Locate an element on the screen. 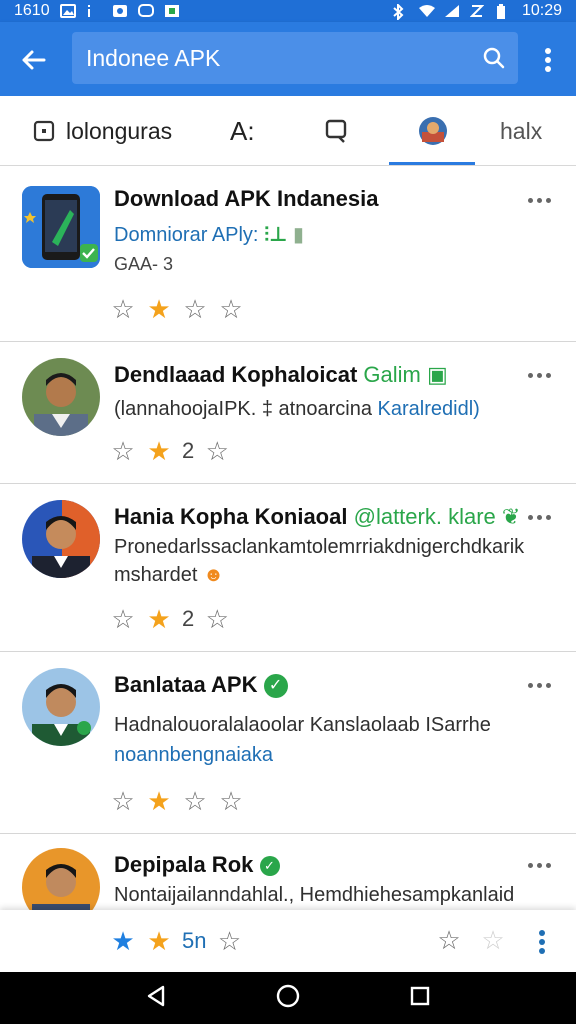 This screenshot has width=576, height=1024. item-subtitle-link: Karalredidl) is located at coordinates (429, 409).